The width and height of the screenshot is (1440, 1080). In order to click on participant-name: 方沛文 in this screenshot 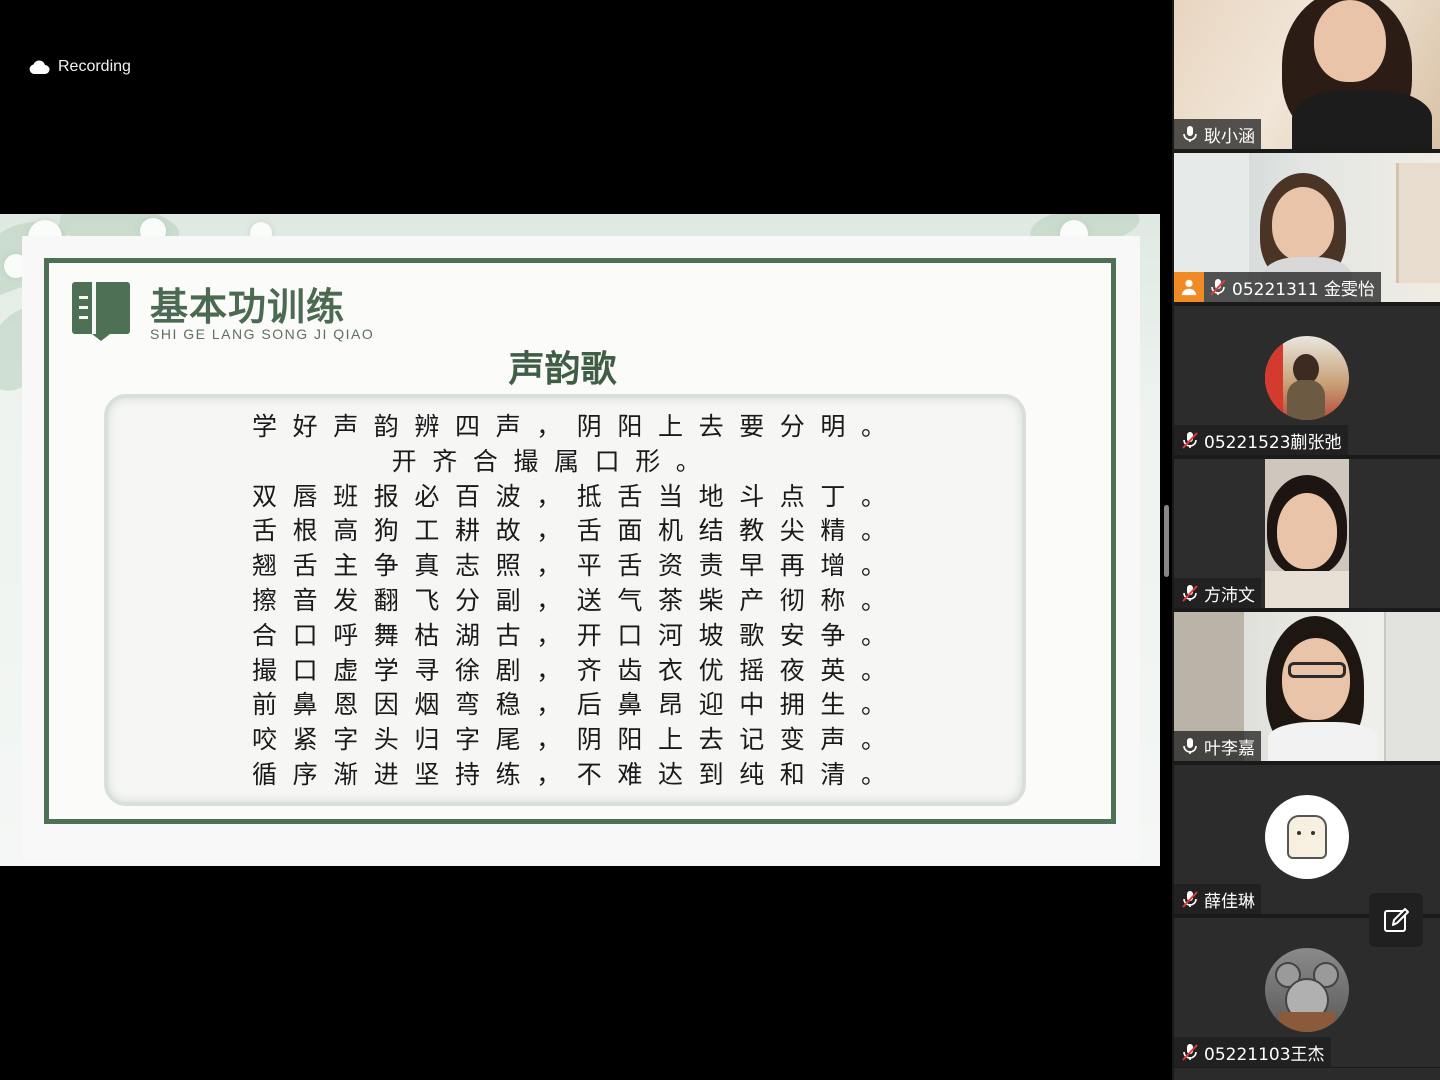, I will do `click(1229, 595)`.